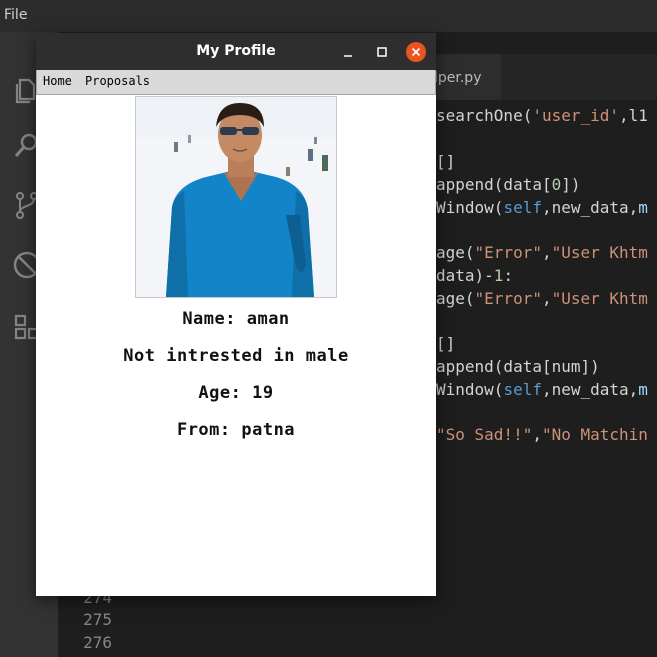 This screenshot has width=657, height=657. I want to click on code-token: append(data[num]), so click(518, 366).